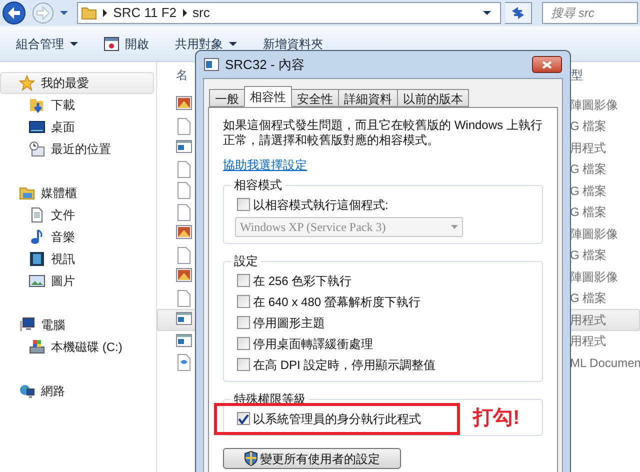 This screenshot has width=640, height=472. I want to click on checkbox-label: 以系統管理員的身分執行此程式, so click(337, 419).